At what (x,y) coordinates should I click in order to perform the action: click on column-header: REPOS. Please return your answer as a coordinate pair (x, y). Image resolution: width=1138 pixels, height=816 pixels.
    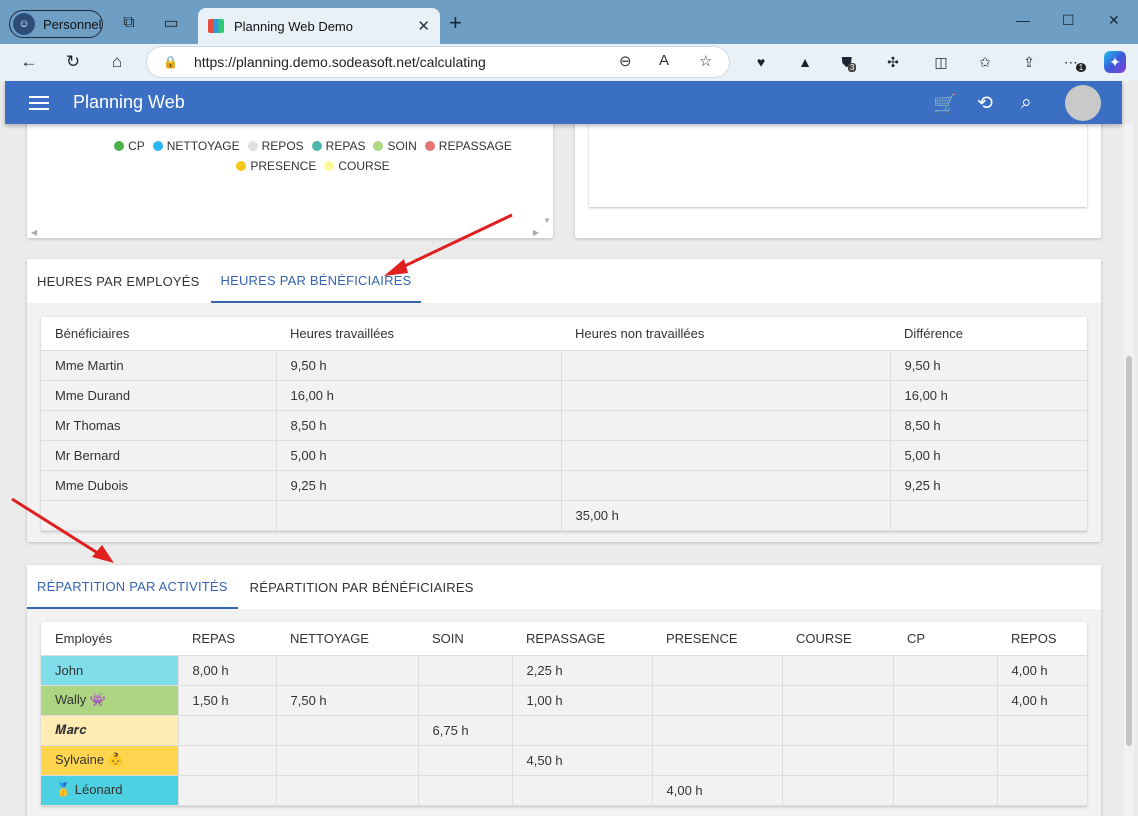
    Looking at the image, I should click on (1042, 639).